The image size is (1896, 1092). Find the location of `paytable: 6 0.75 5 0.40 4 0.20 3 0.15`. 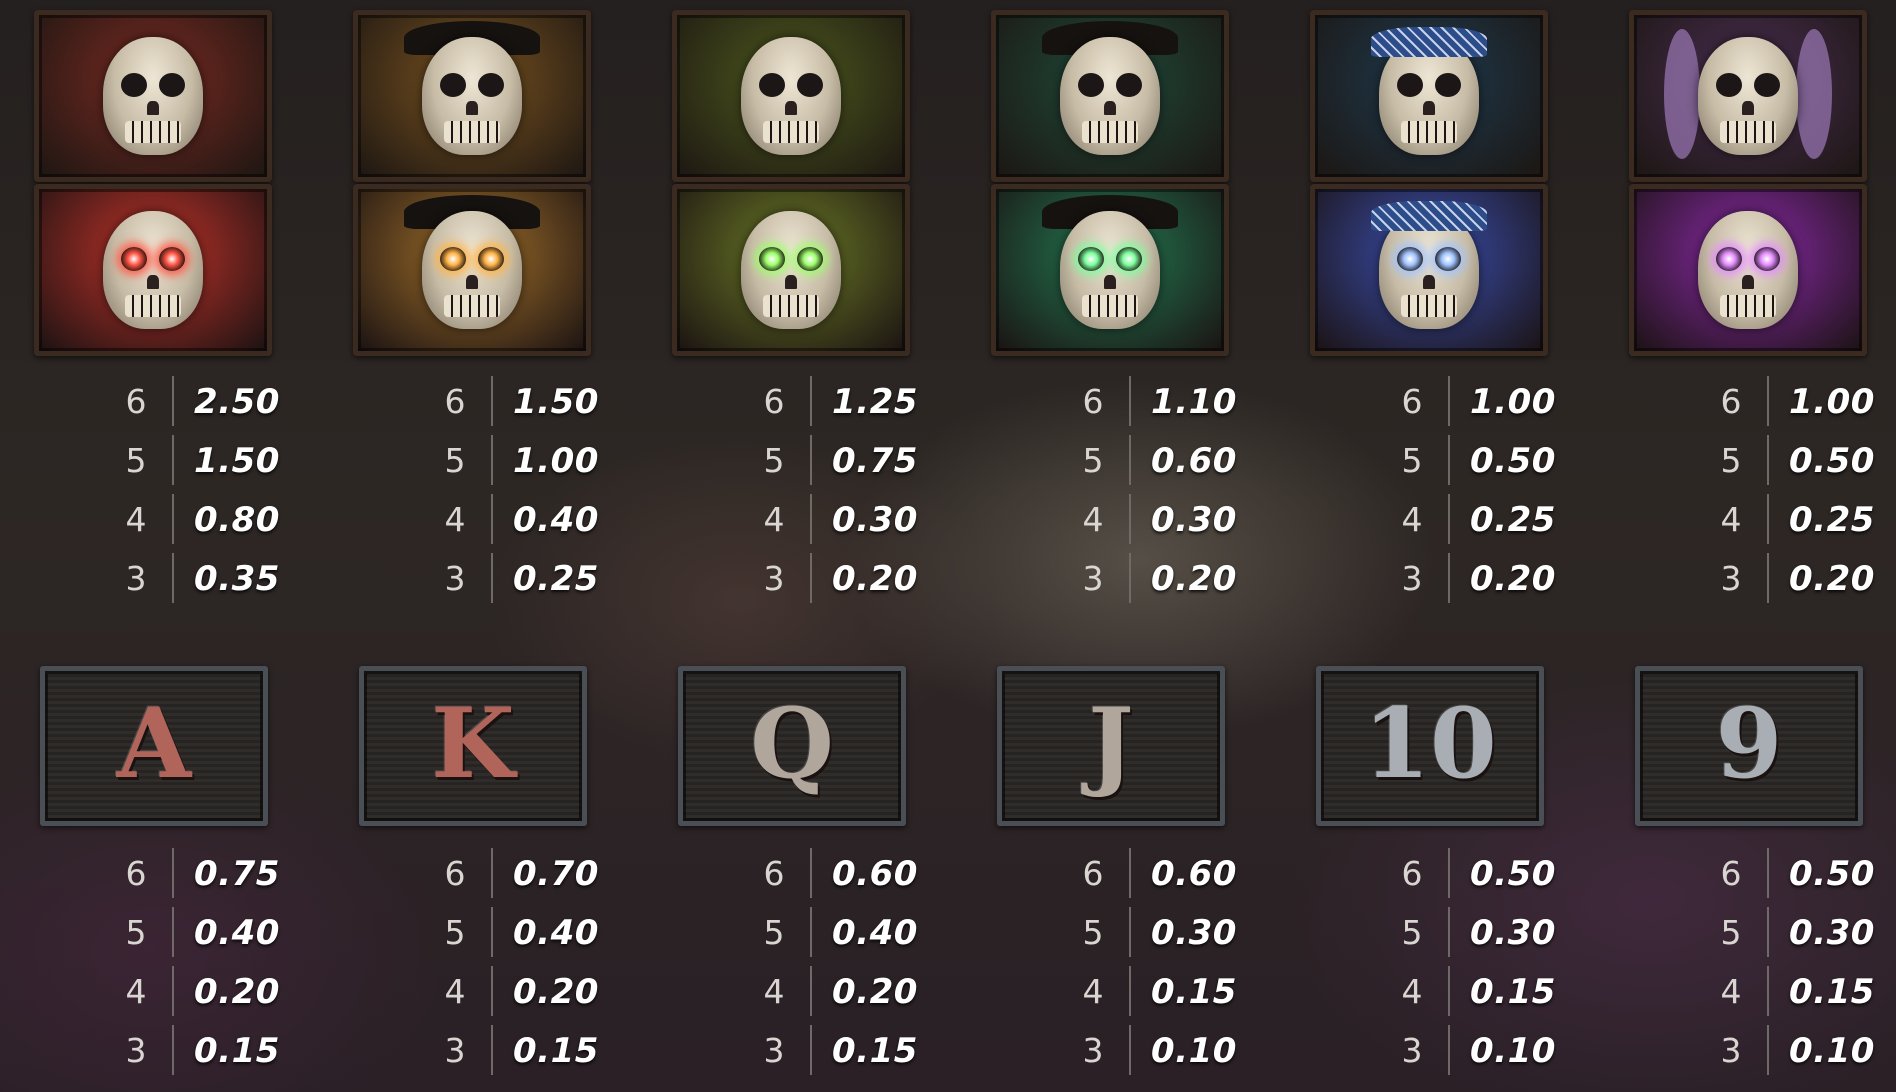

paytable: 6 0.75 5 0.40 4 0.20 3 0.15 is located at coordinates (175, 962).